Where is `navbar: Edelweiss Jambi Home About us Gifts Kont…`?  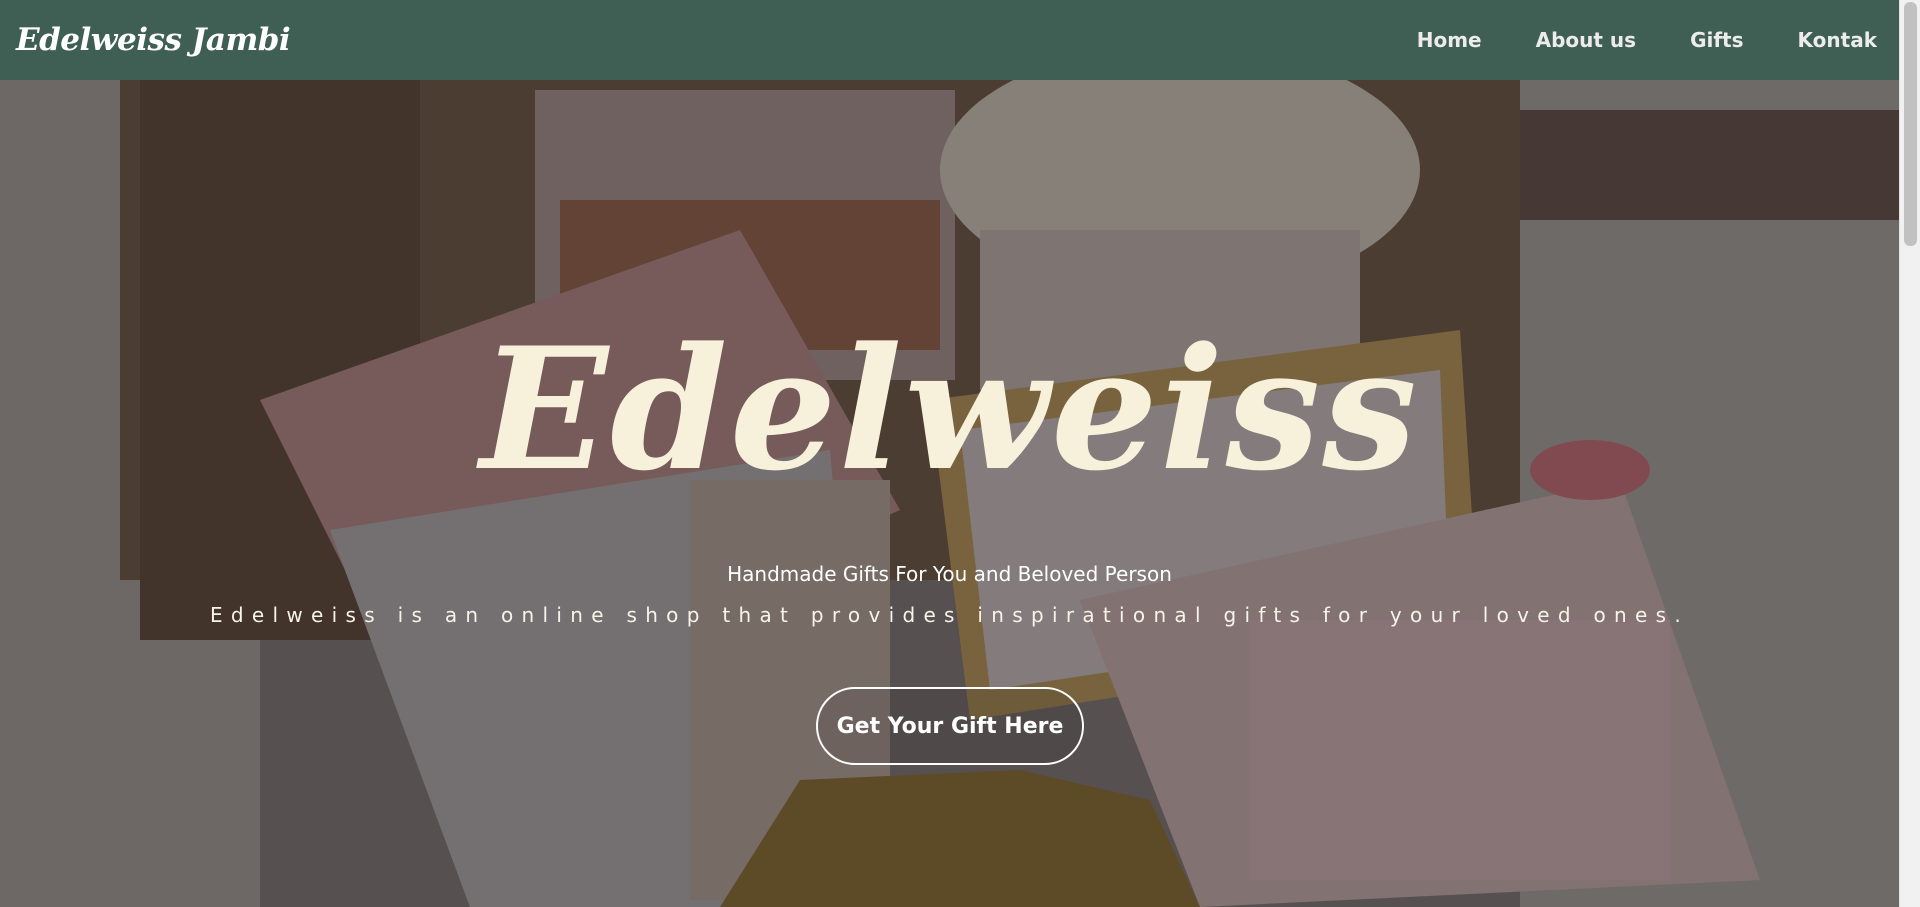 navbar: Edelweiss Jambi Home About us Gifts Kont… is located at coordinates (949, 40).